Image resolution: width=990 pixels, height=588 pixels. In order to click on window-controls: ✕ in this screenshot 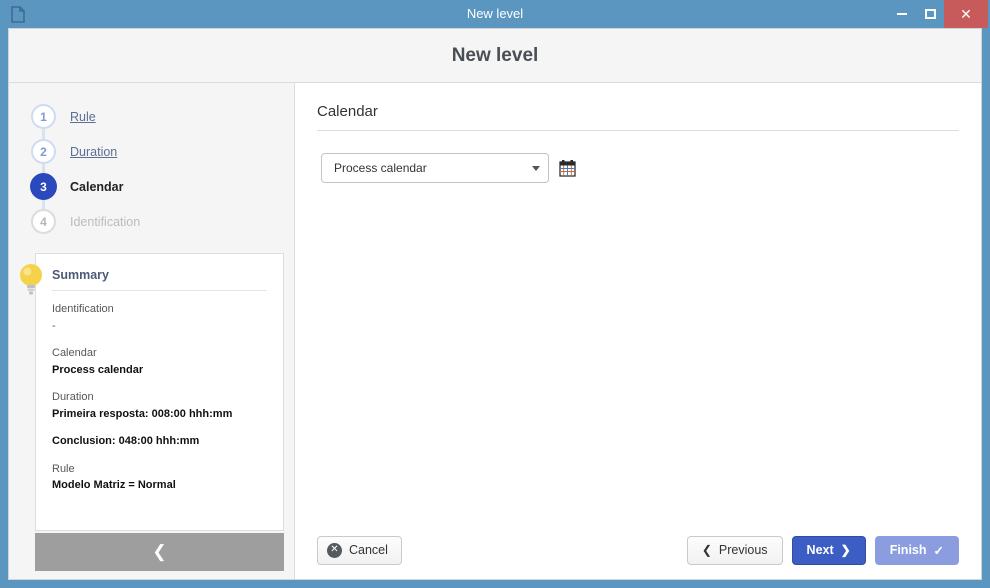, I will do `click(939, 14)`.